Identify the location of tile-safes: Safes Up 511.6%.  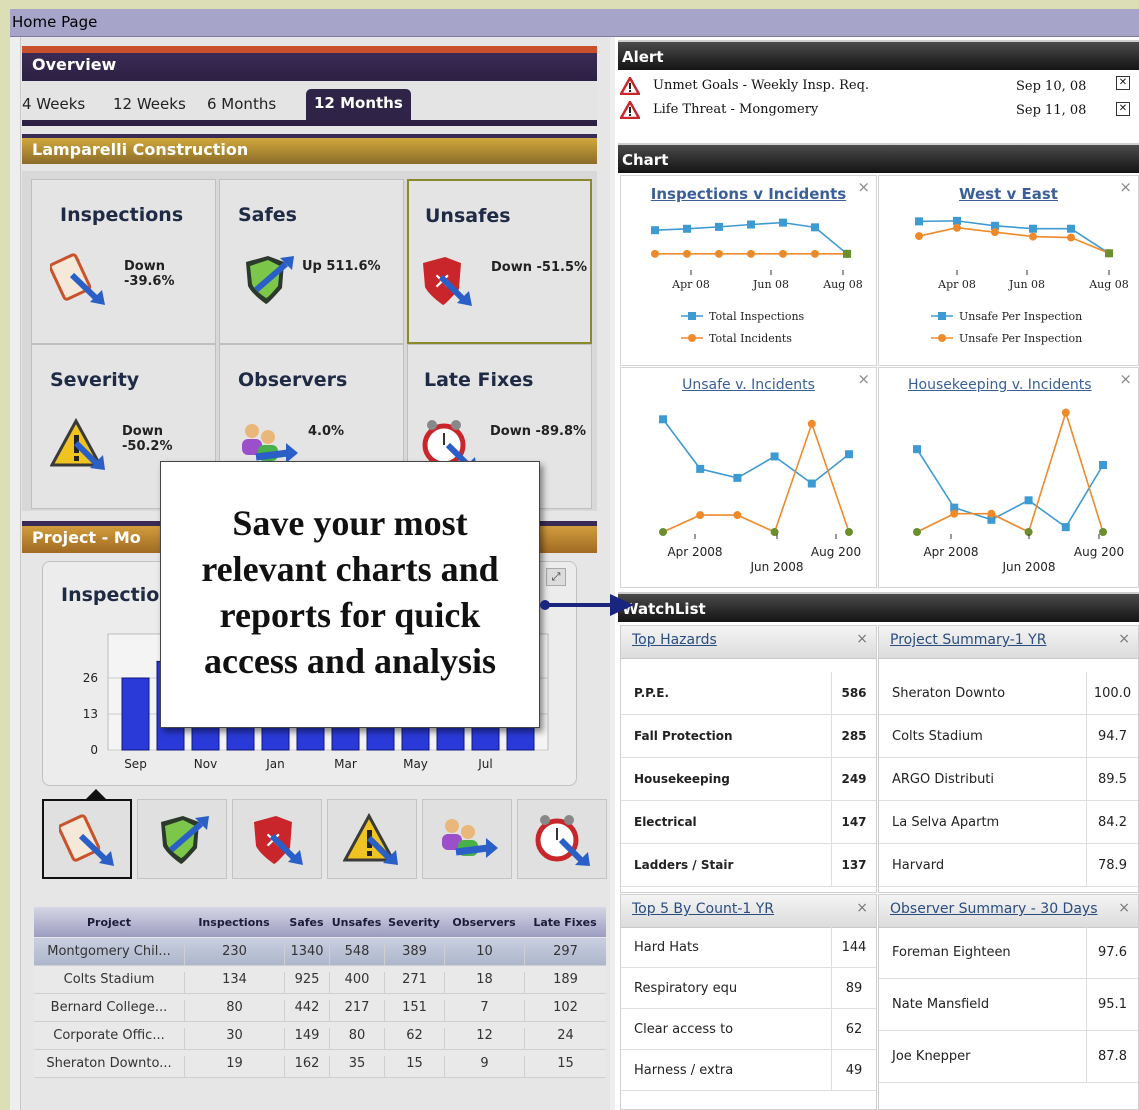
(311, 261).